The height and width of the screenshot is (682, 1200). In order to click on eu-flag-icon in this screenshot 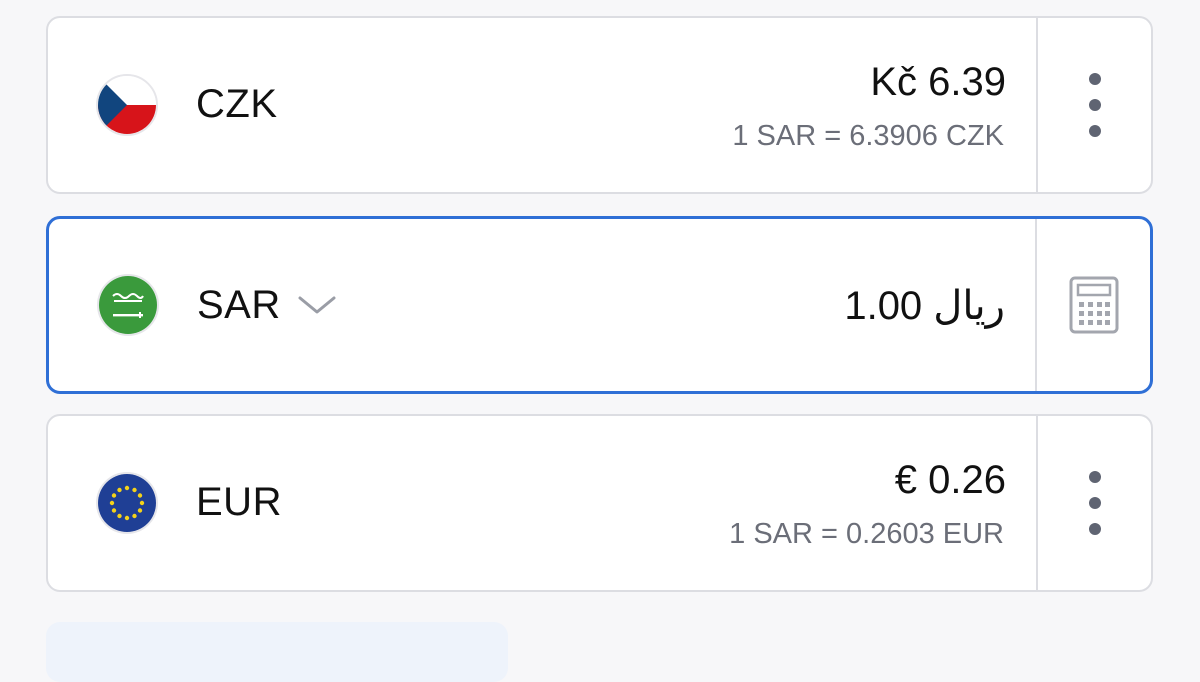, I will do `click(127, 503)`.